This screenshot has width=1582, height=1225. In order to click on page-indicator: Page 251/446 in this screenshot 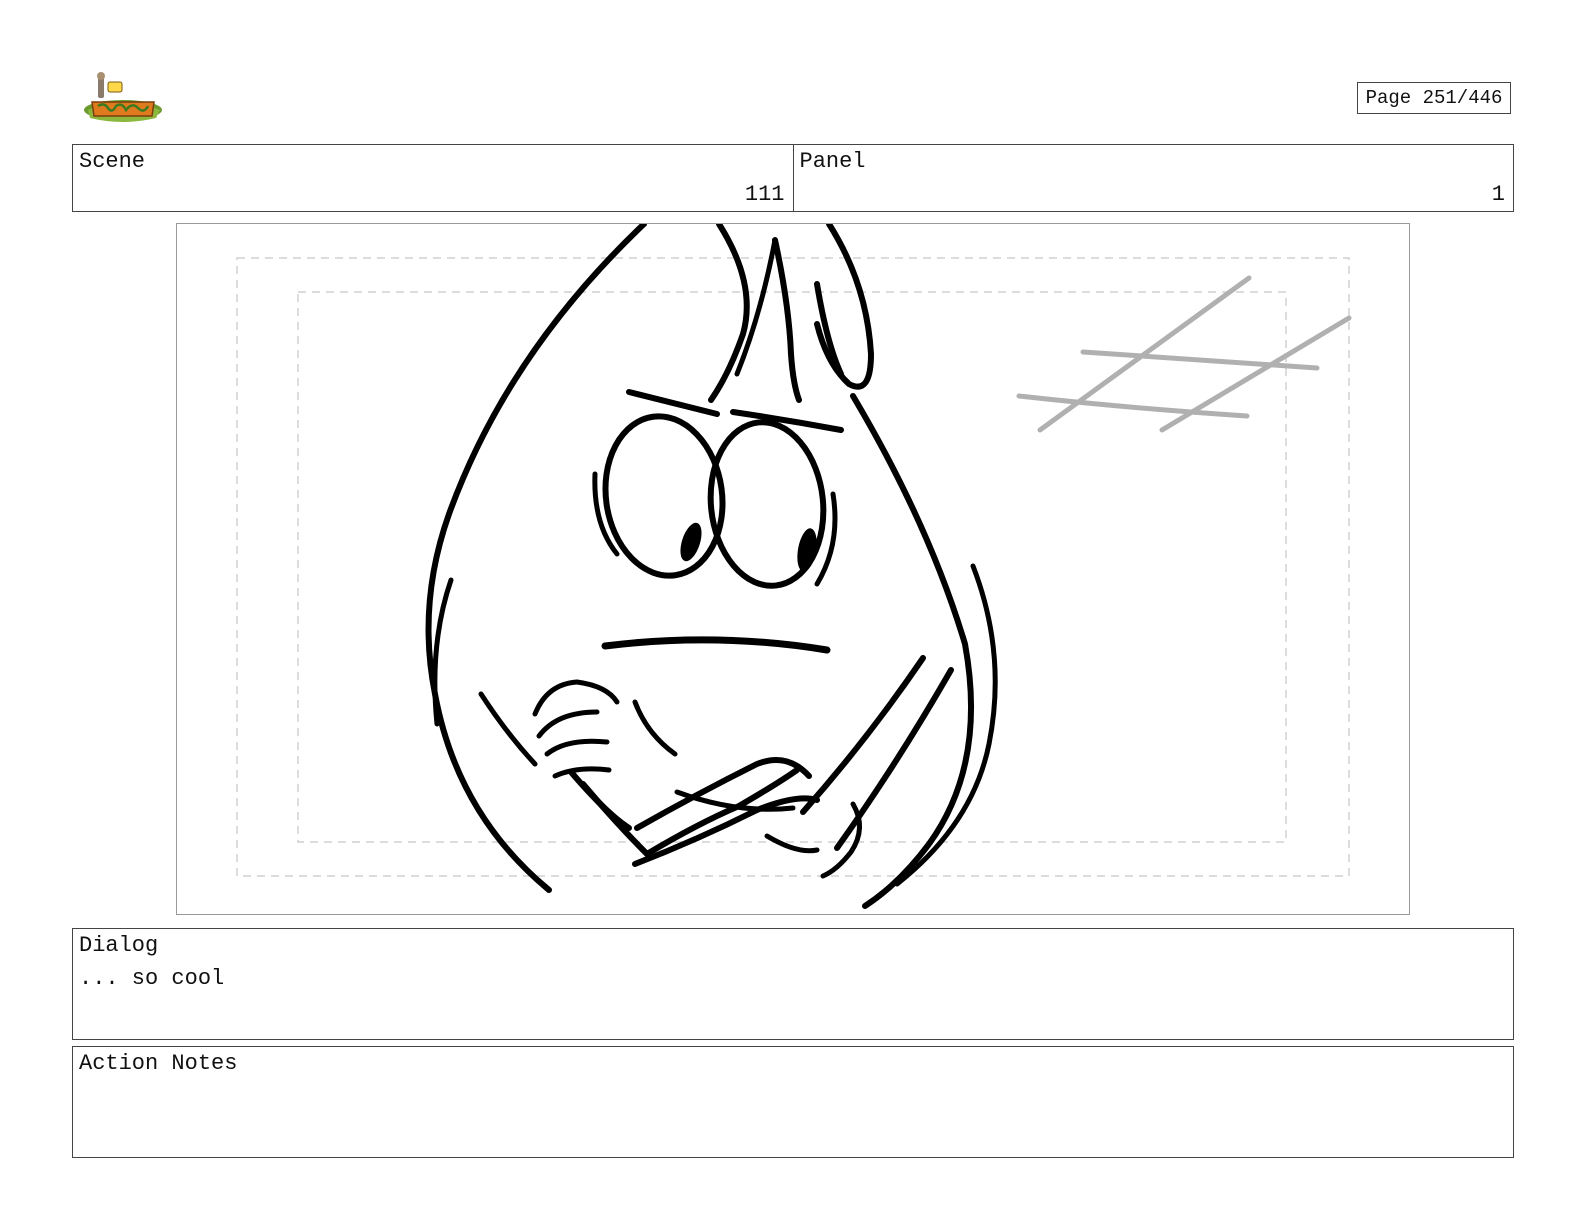, I will do `click(1434, 98)`.